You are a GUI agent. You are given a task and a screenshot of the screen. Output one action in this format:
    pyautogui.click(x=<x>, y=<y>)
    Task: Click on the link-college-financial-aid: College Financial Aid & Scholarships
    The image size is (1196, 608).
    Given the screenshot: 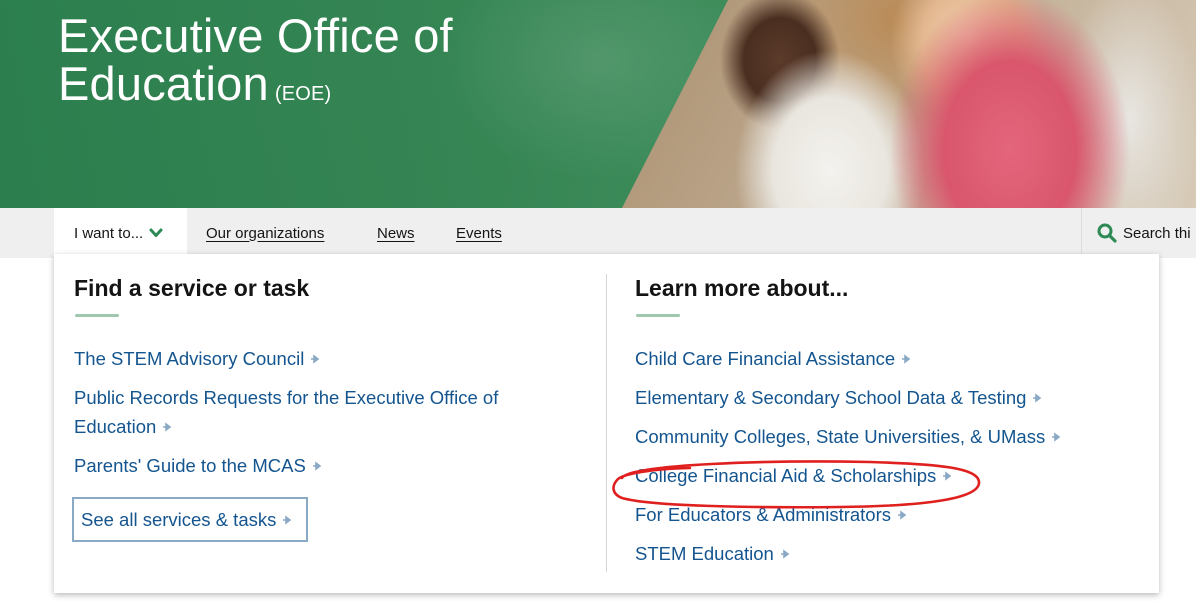 What is the action you would take?
    pyautogui.click(x=793, y=475)
    